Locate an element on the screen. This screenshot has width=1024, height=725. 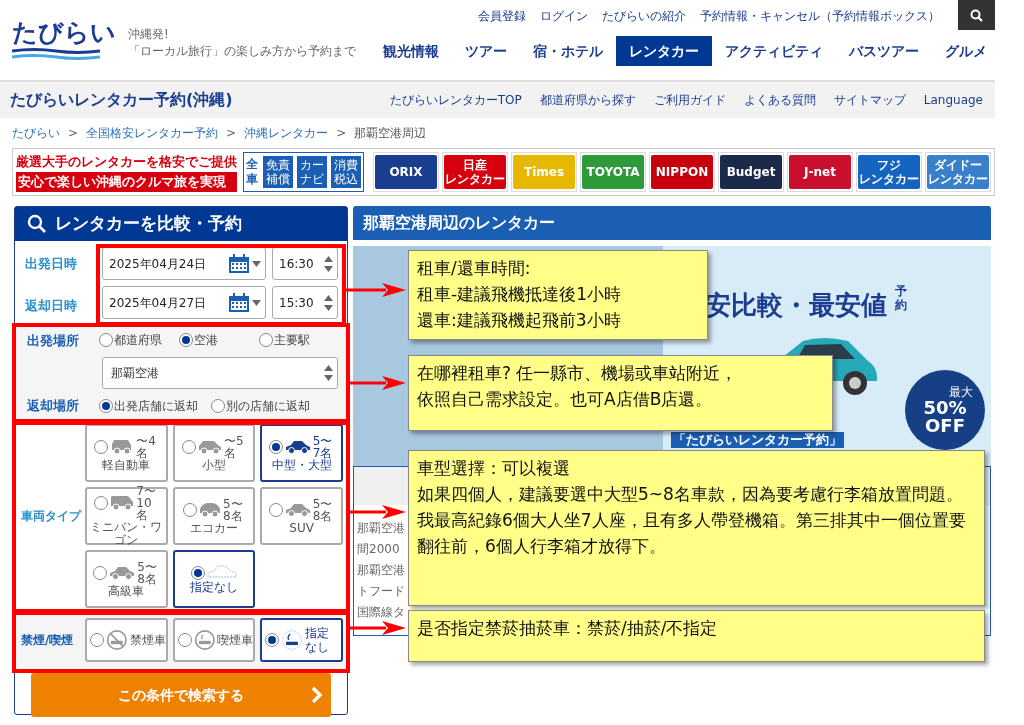
place-select: 那覇空港 is located at coordinates (220, 373).